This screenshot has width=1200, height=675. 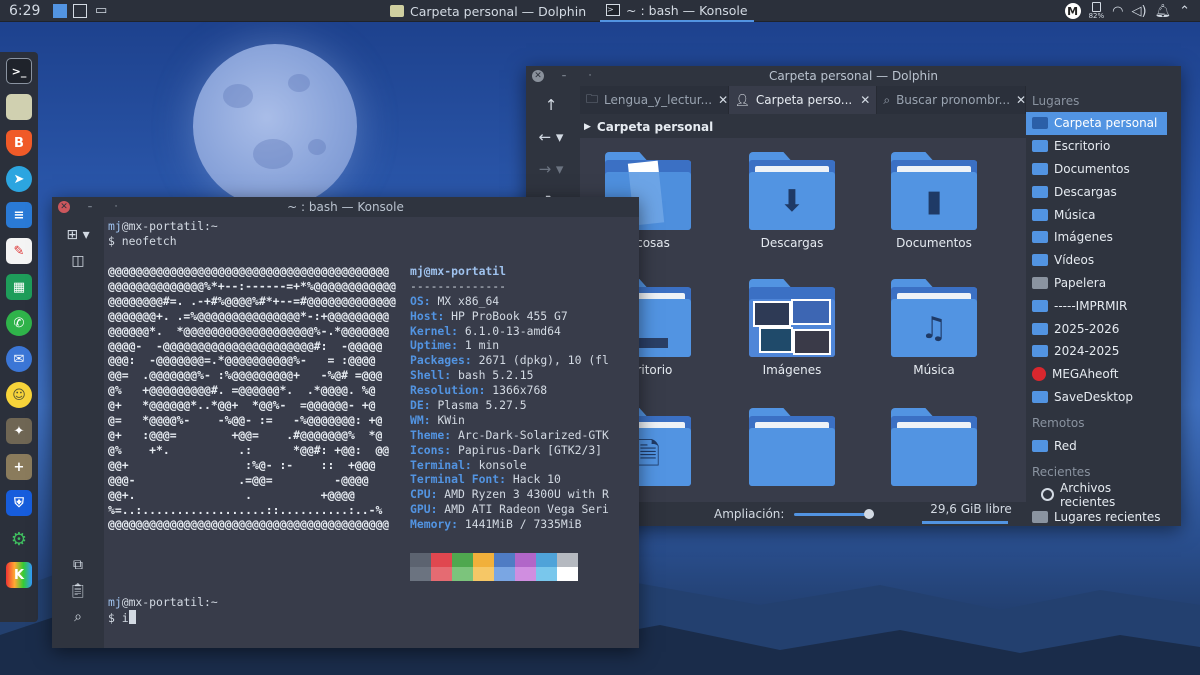 I want to click on paste-icon: 📋︎, so click(x=78, y=591).